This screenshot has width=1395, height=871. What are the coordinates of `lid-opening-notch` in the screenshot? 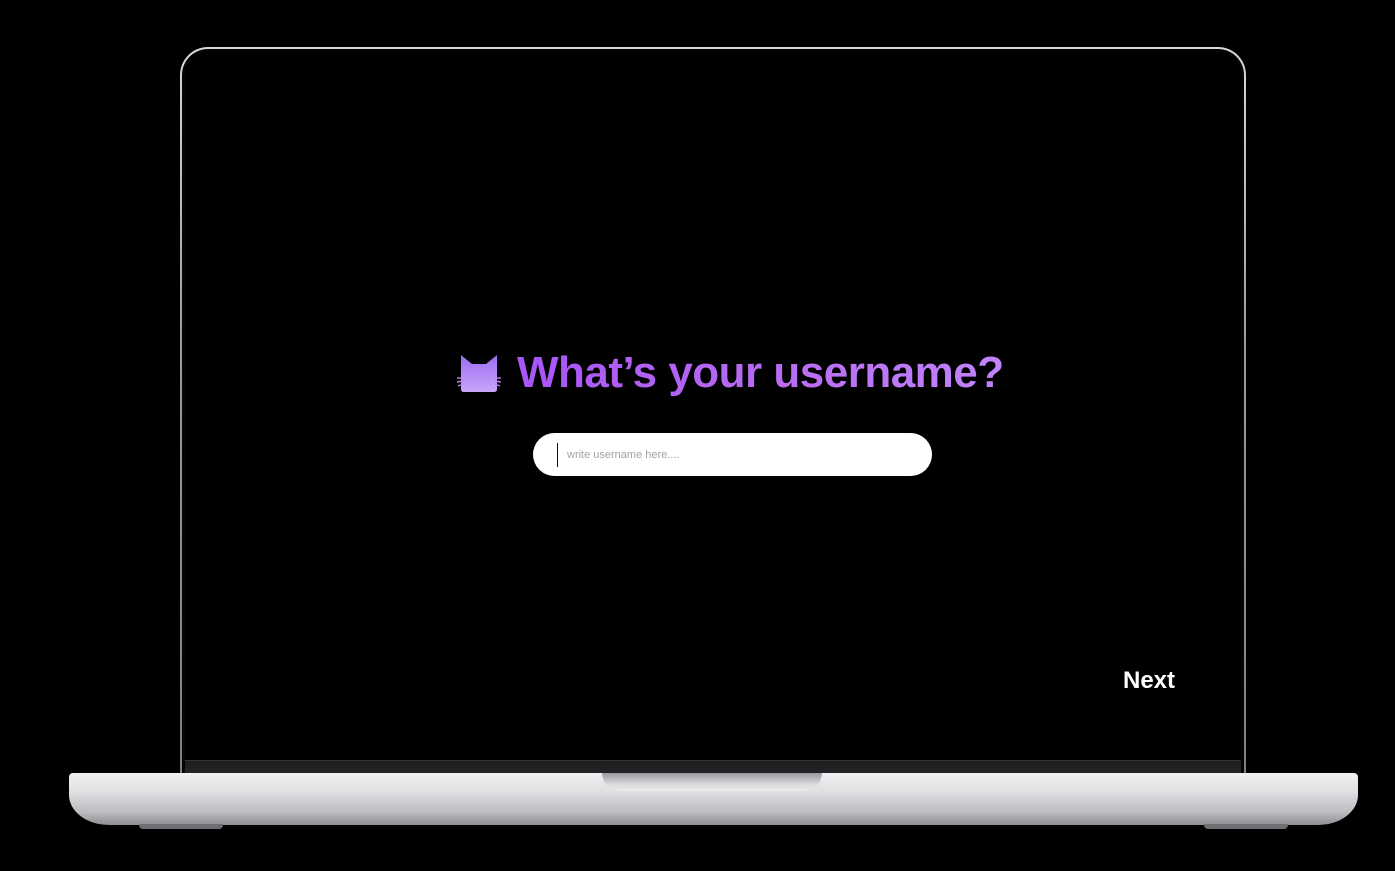 It's located at (712, 782).